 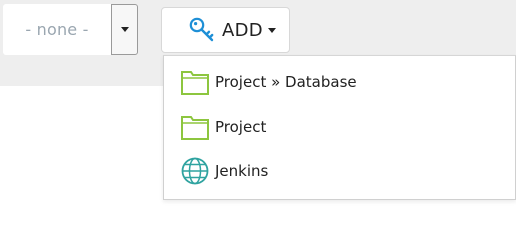 I want to click on menu-item-project-database: Project » Database, so click(x=268, y=82).